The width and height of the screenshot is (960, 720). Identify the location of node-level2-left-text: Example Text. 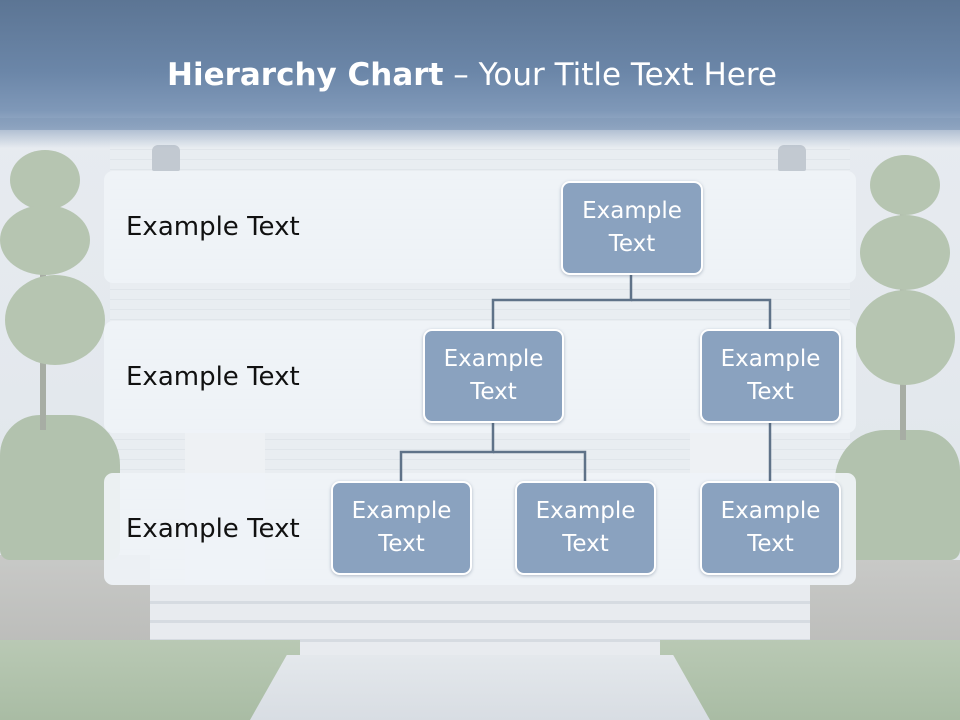
(493, 375).